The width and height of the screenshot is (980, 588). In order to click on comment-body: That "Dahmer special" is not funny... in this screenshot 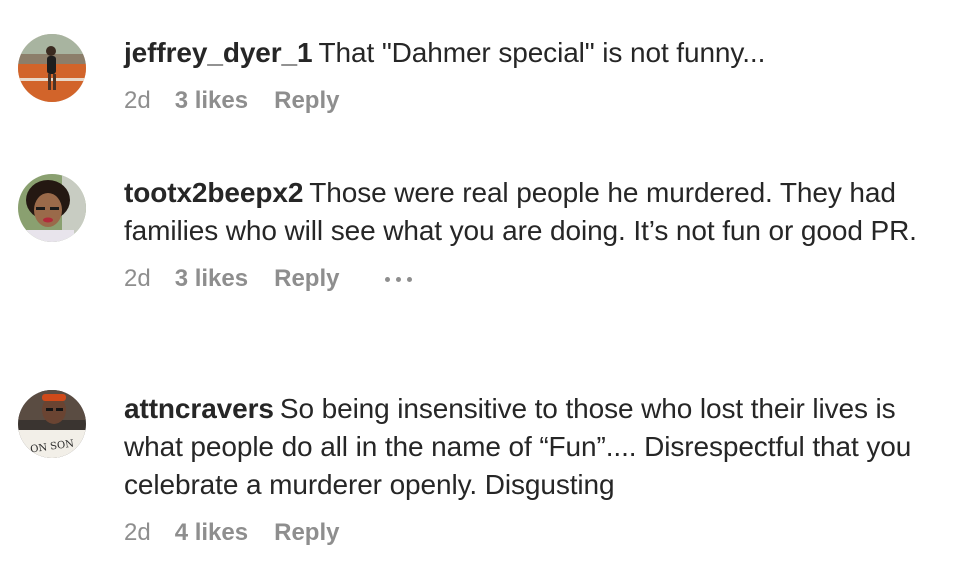, I will do `click(542, 52)`.